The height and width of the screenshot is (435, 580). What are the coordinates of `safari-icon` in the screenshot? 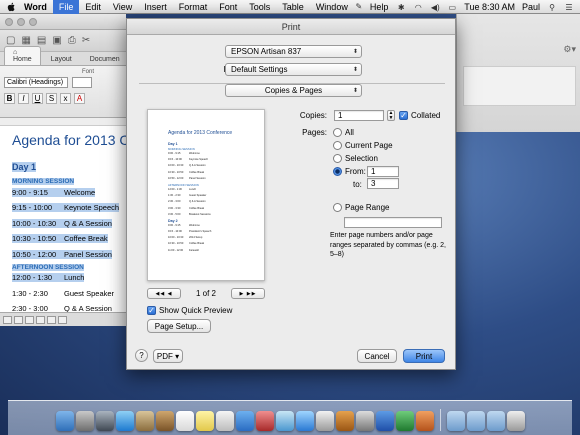 It's located at (124, 421).